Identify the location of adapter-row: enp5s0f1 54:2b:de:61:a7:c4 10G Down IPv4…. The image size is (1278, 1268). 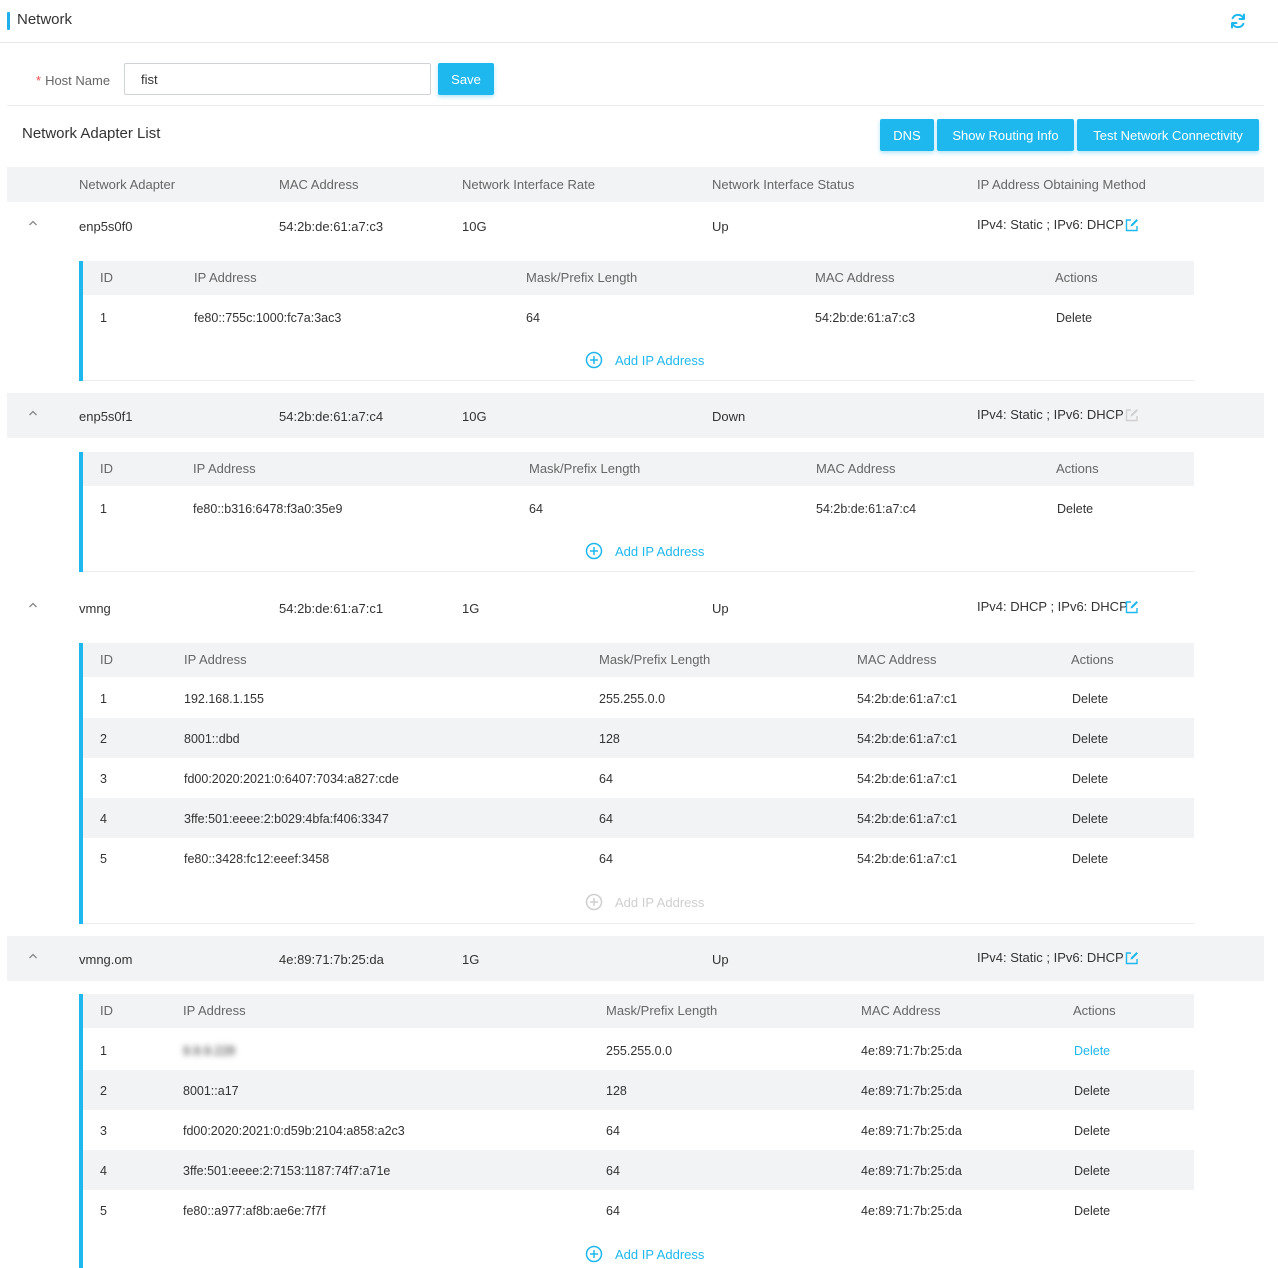
(635, 415).